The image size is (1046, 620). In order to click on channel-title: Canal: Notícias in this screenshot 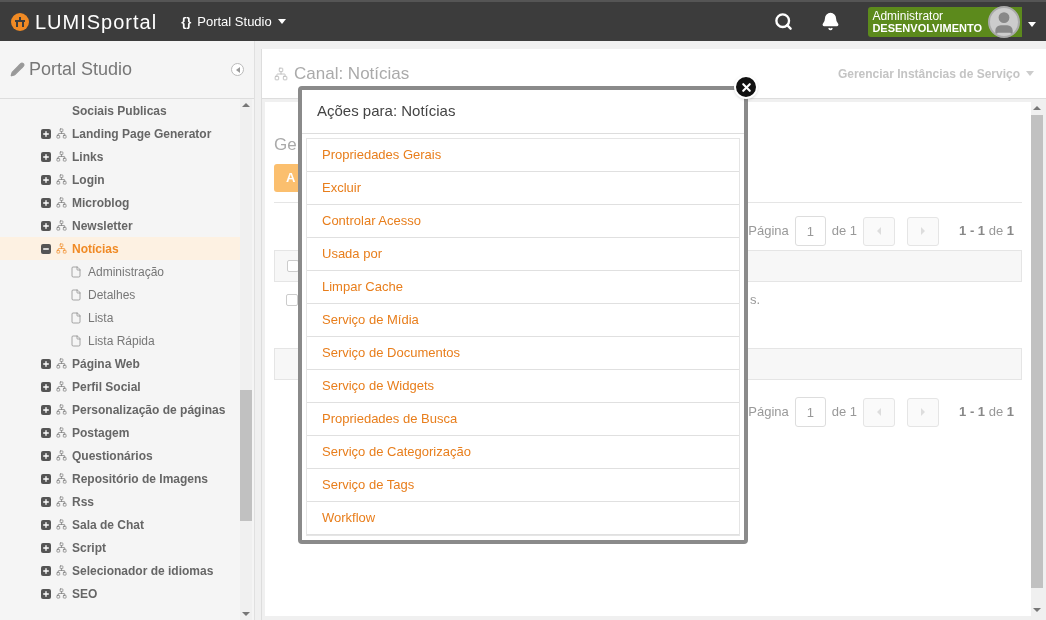, I will do `click(352, 73)`.